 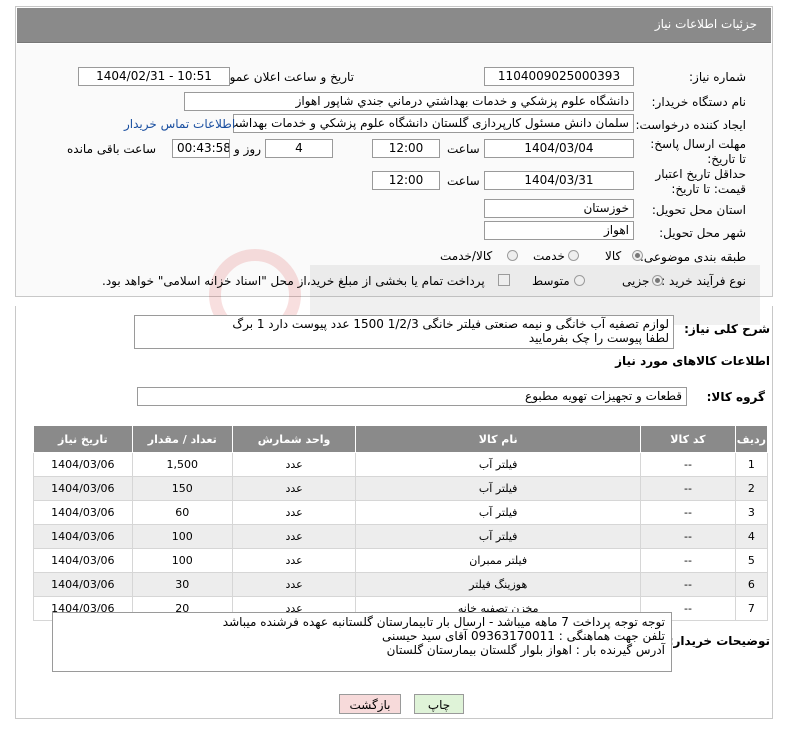 I want to click on table-row: 6 -- هوزینگ فیلتر عدد 30 1404/03/06, so click(x=401, y=584).